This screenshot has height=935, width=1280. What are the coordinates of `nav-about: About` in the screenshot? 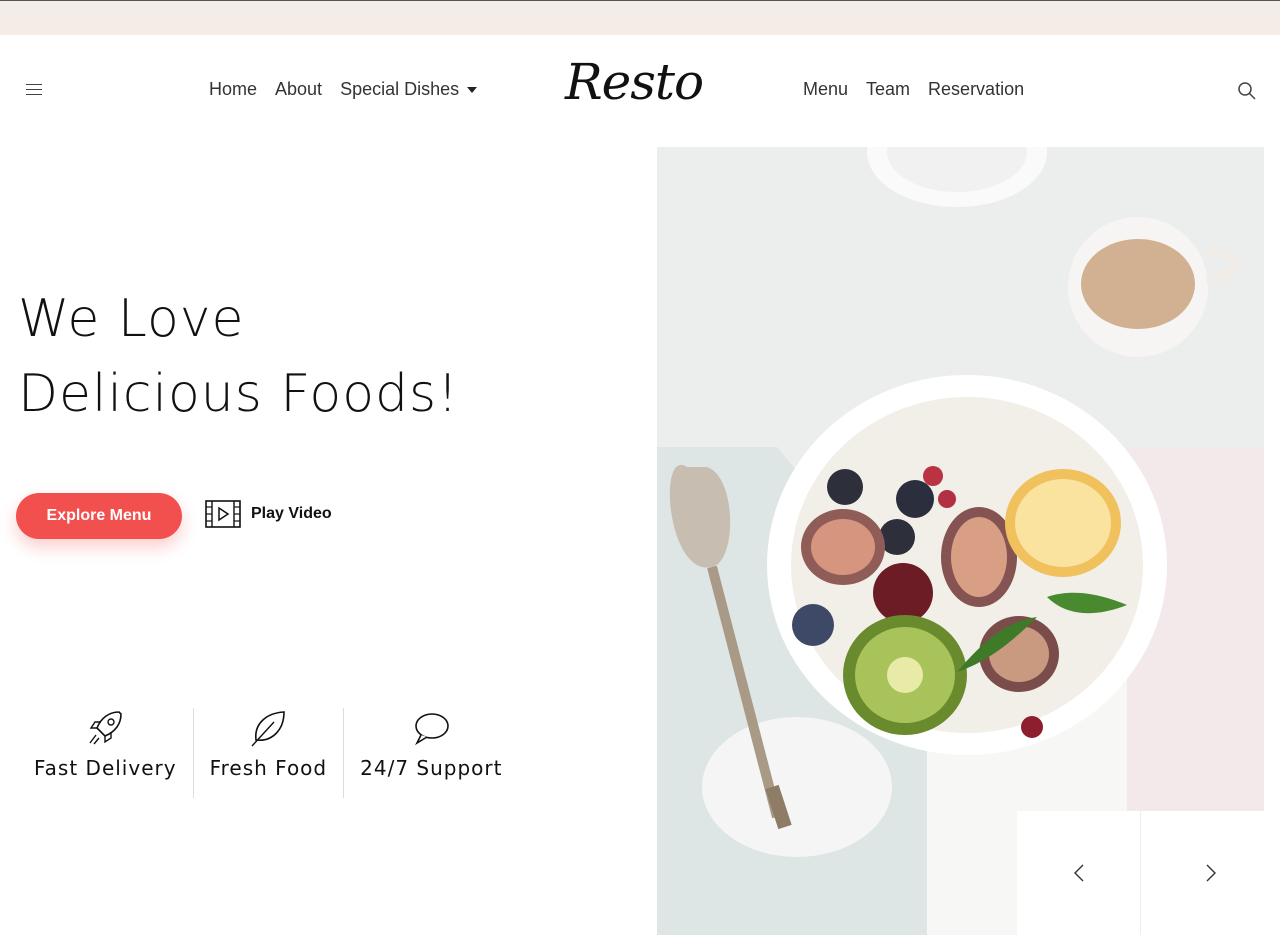 It's located at (298, 89).